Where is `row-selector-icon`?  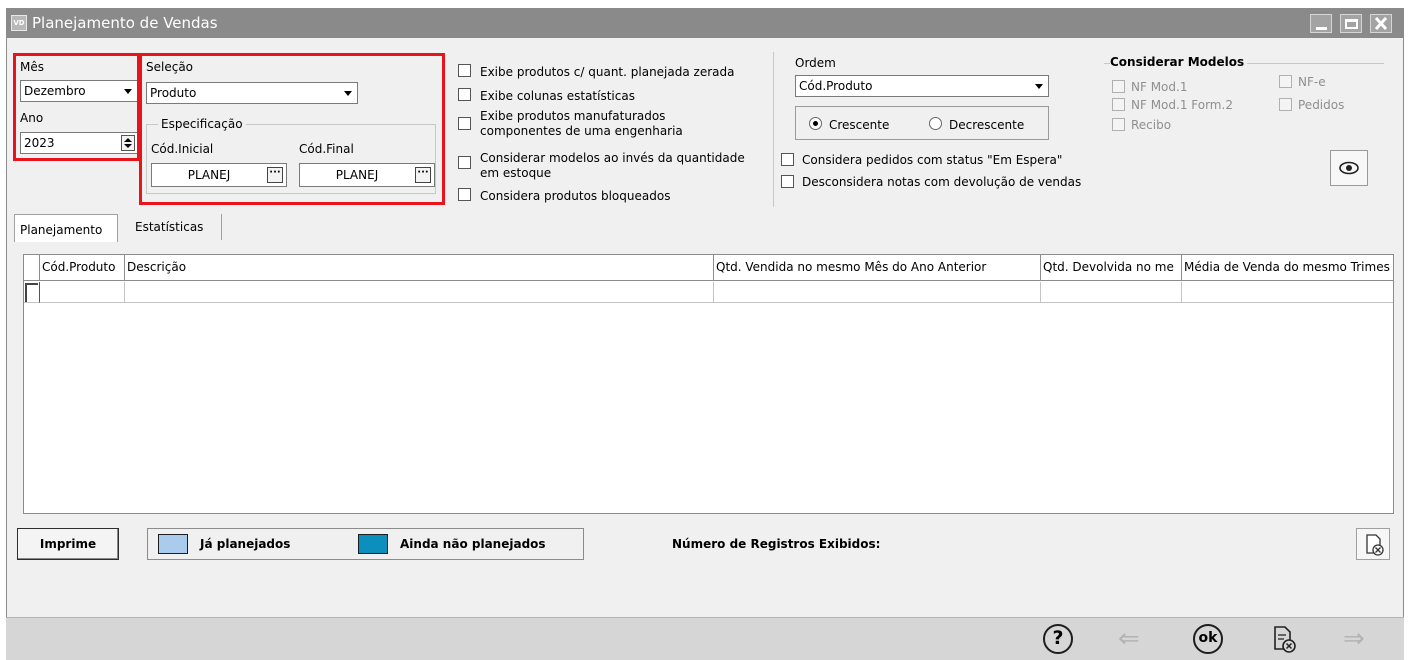
row-selector-icon is located at coordinates (31, 292).